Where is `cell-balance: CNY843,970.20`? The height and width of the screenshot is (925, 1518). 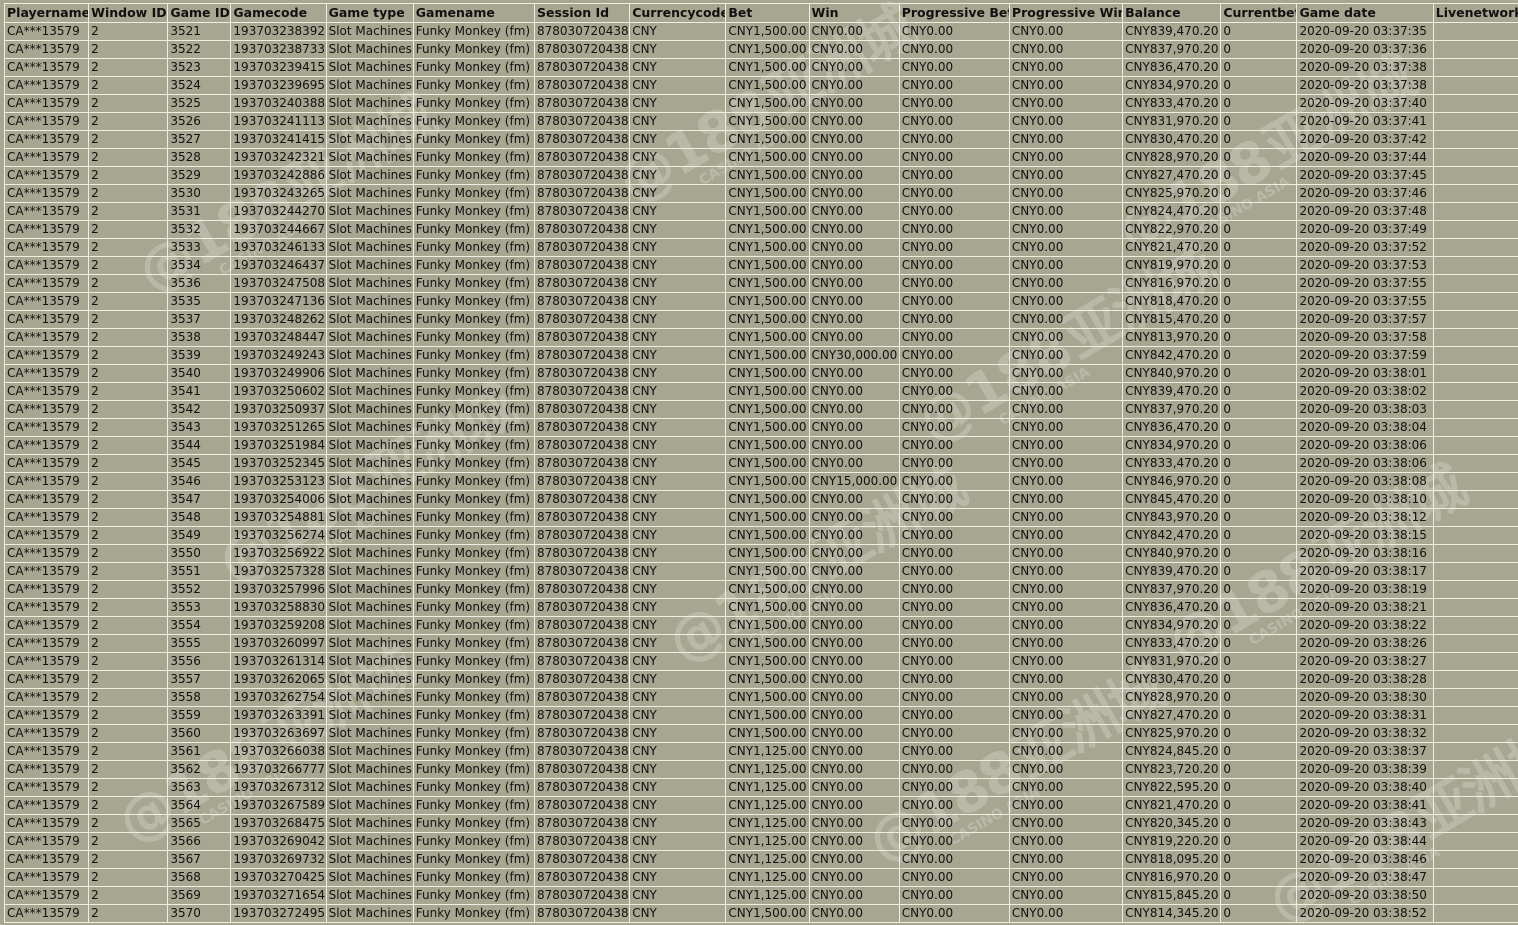
cell-balance: CNY843,970.20 is located at coordinates (1172, 517).